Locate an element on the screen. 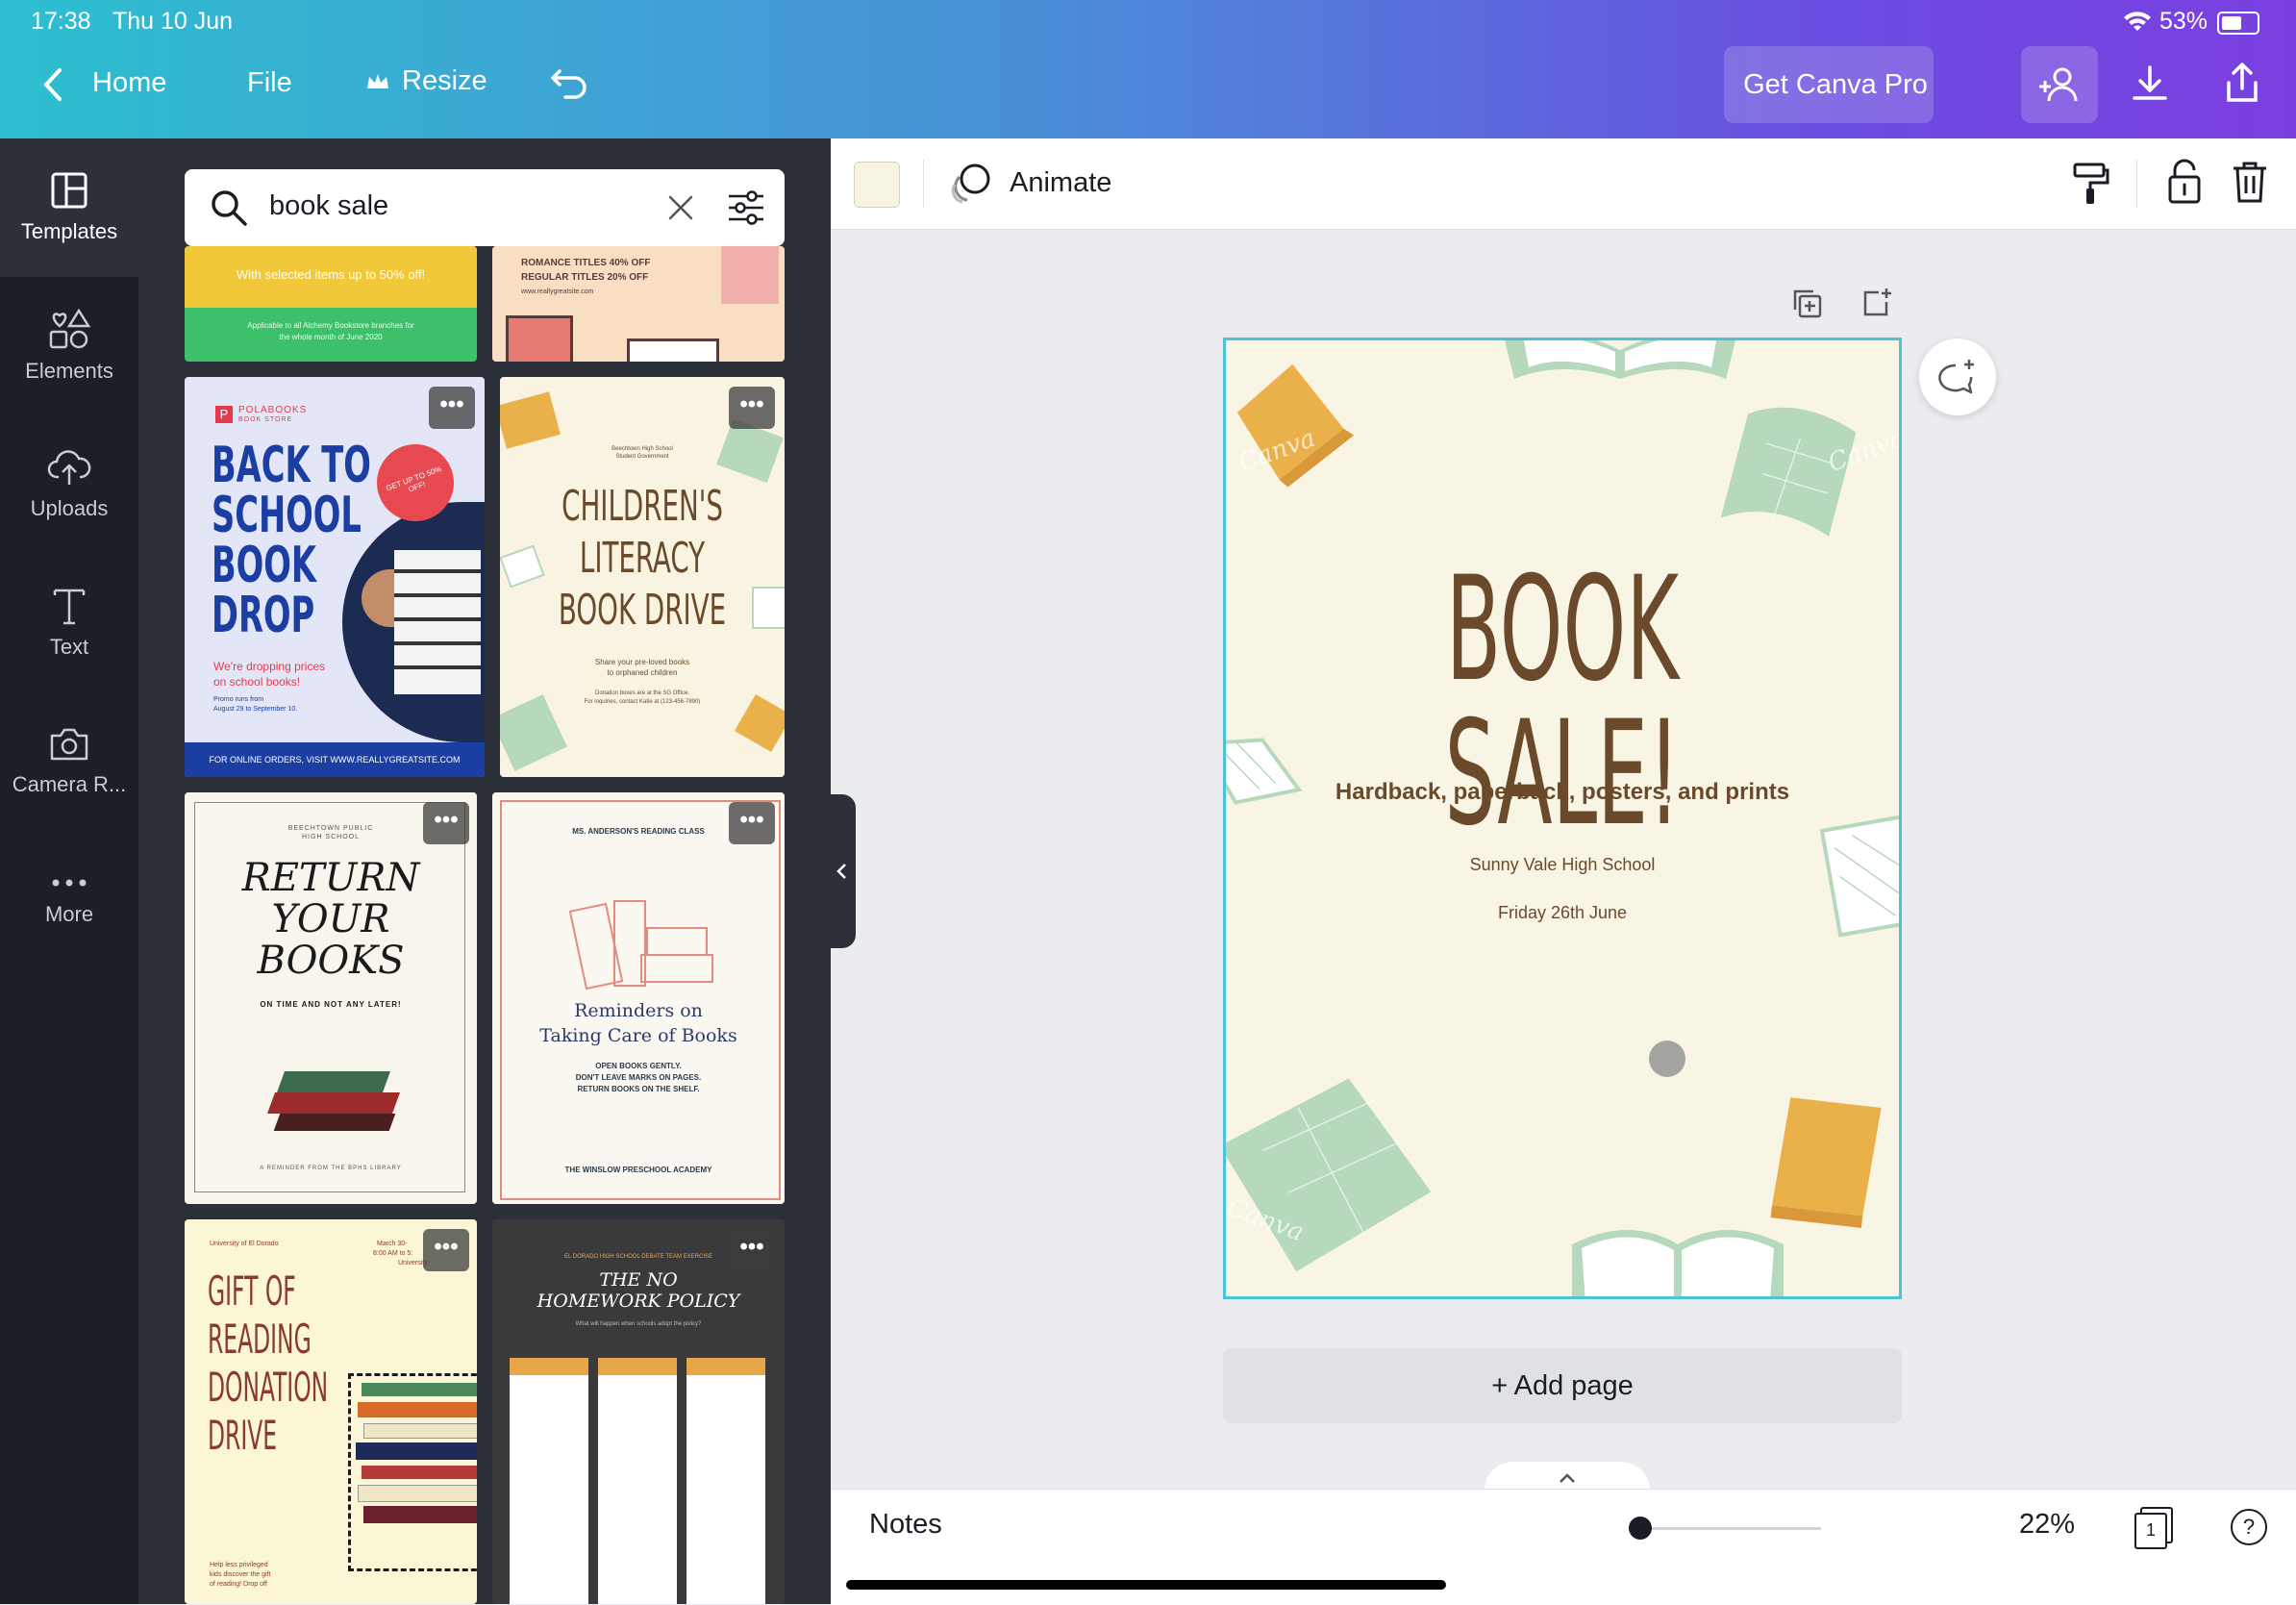  template-text: A REMINDER FROM THE BPHS LIBRARY is located at coordinates (331, 1168).